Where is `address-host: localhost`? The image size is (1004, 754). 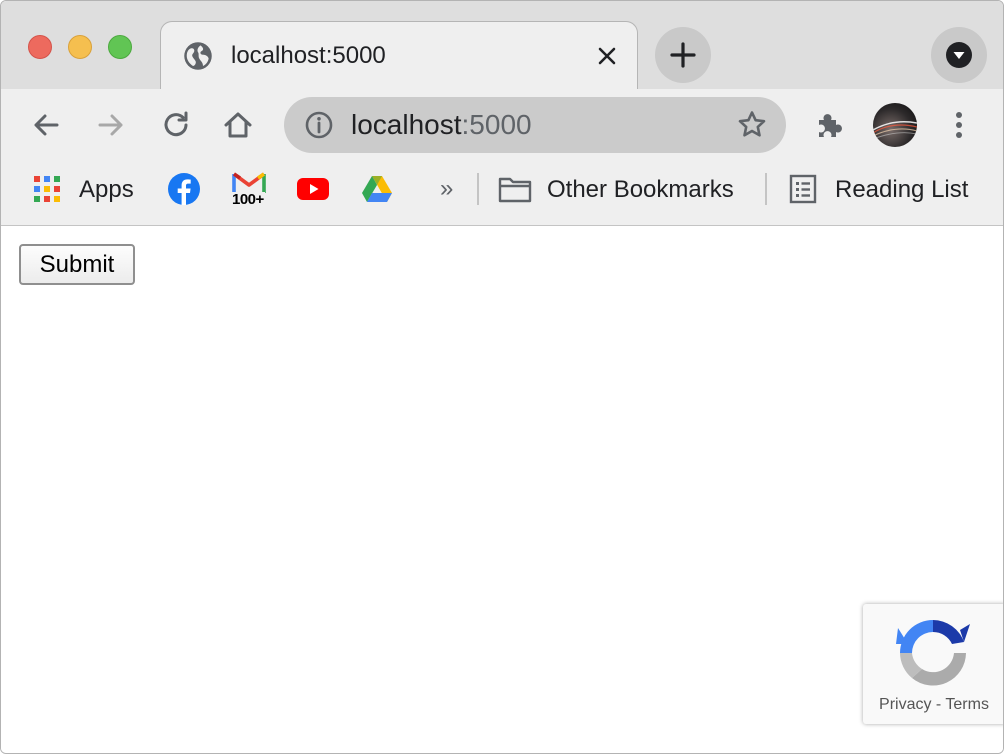 address-host: localhost is located at coordinates (406, 124).